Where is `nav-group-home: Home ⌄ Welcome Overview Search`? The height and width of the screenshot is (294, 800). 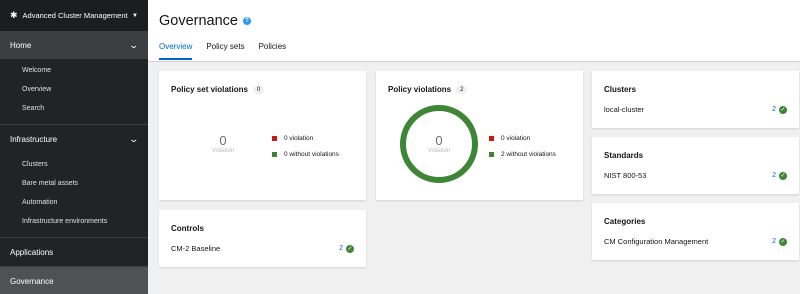
nav-group-home: Home ⌄ Welcome Overview Search is located at coordinates (74, 78).